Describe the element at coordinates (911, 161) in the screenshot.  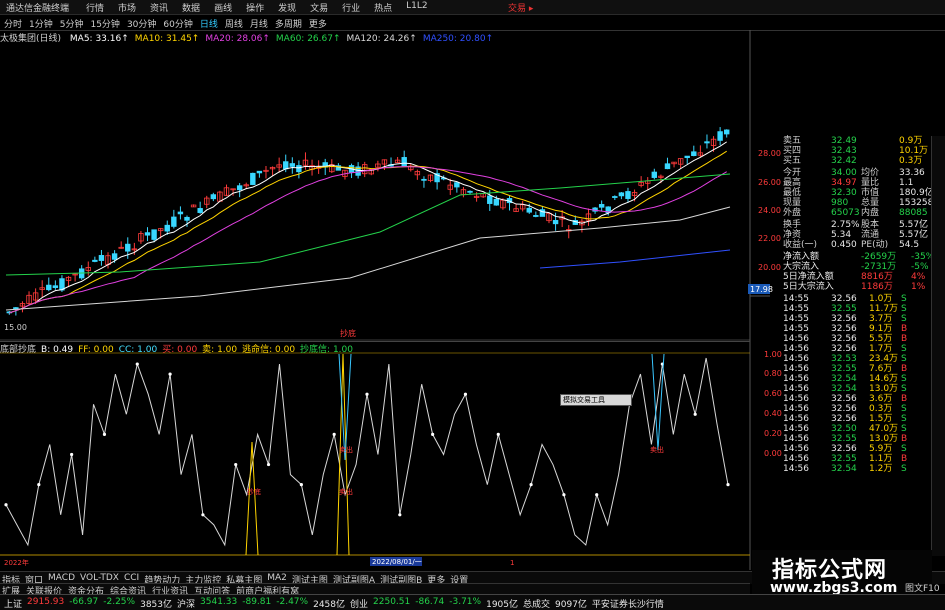
I see `book-vol: 0.3万` at that location.